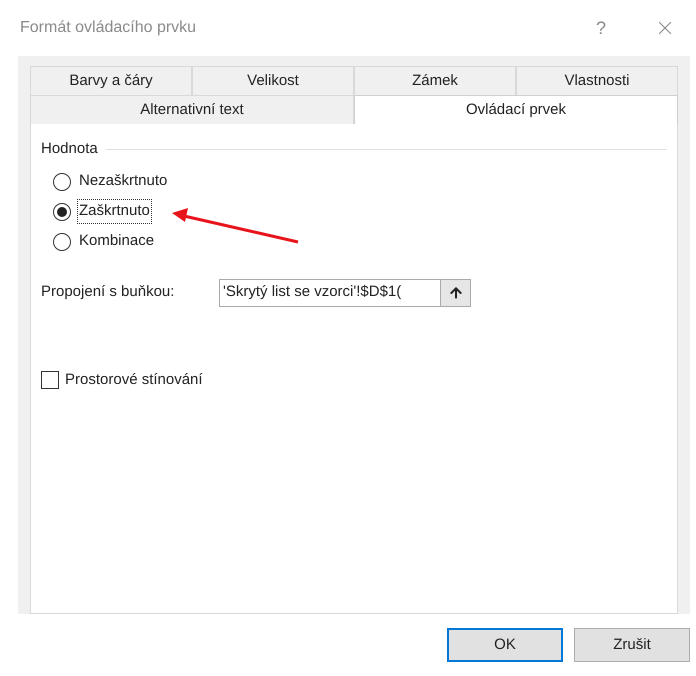  What do you see at coordinates (456, 292) in the screenshot?
I see `collapse-button` at bounding box center [456, 292].